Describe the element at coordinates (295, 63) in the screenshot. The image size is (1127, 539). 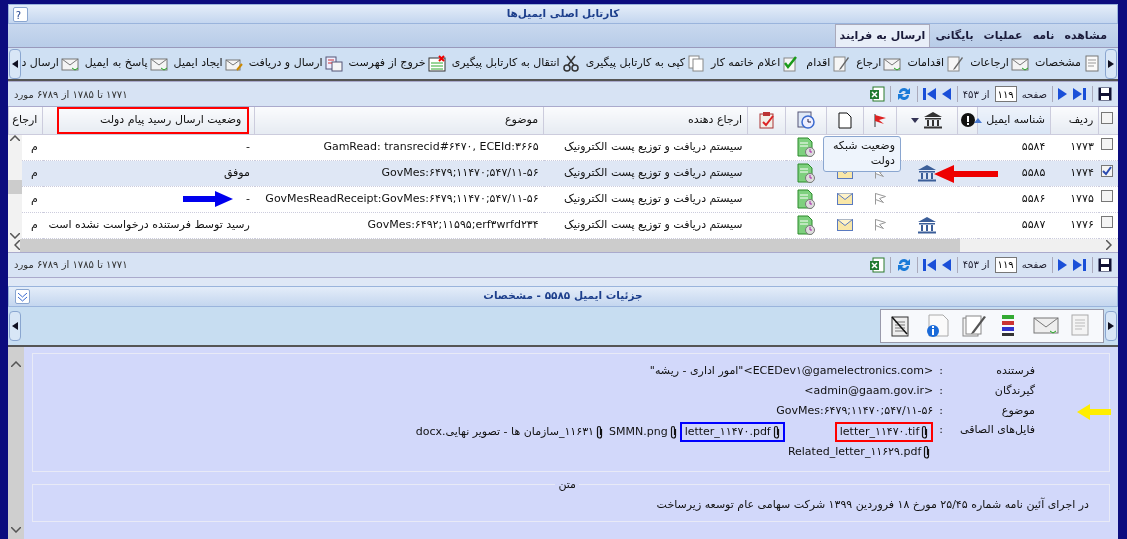
I see `toolbar-button: ارسال و دریافت` at that location.